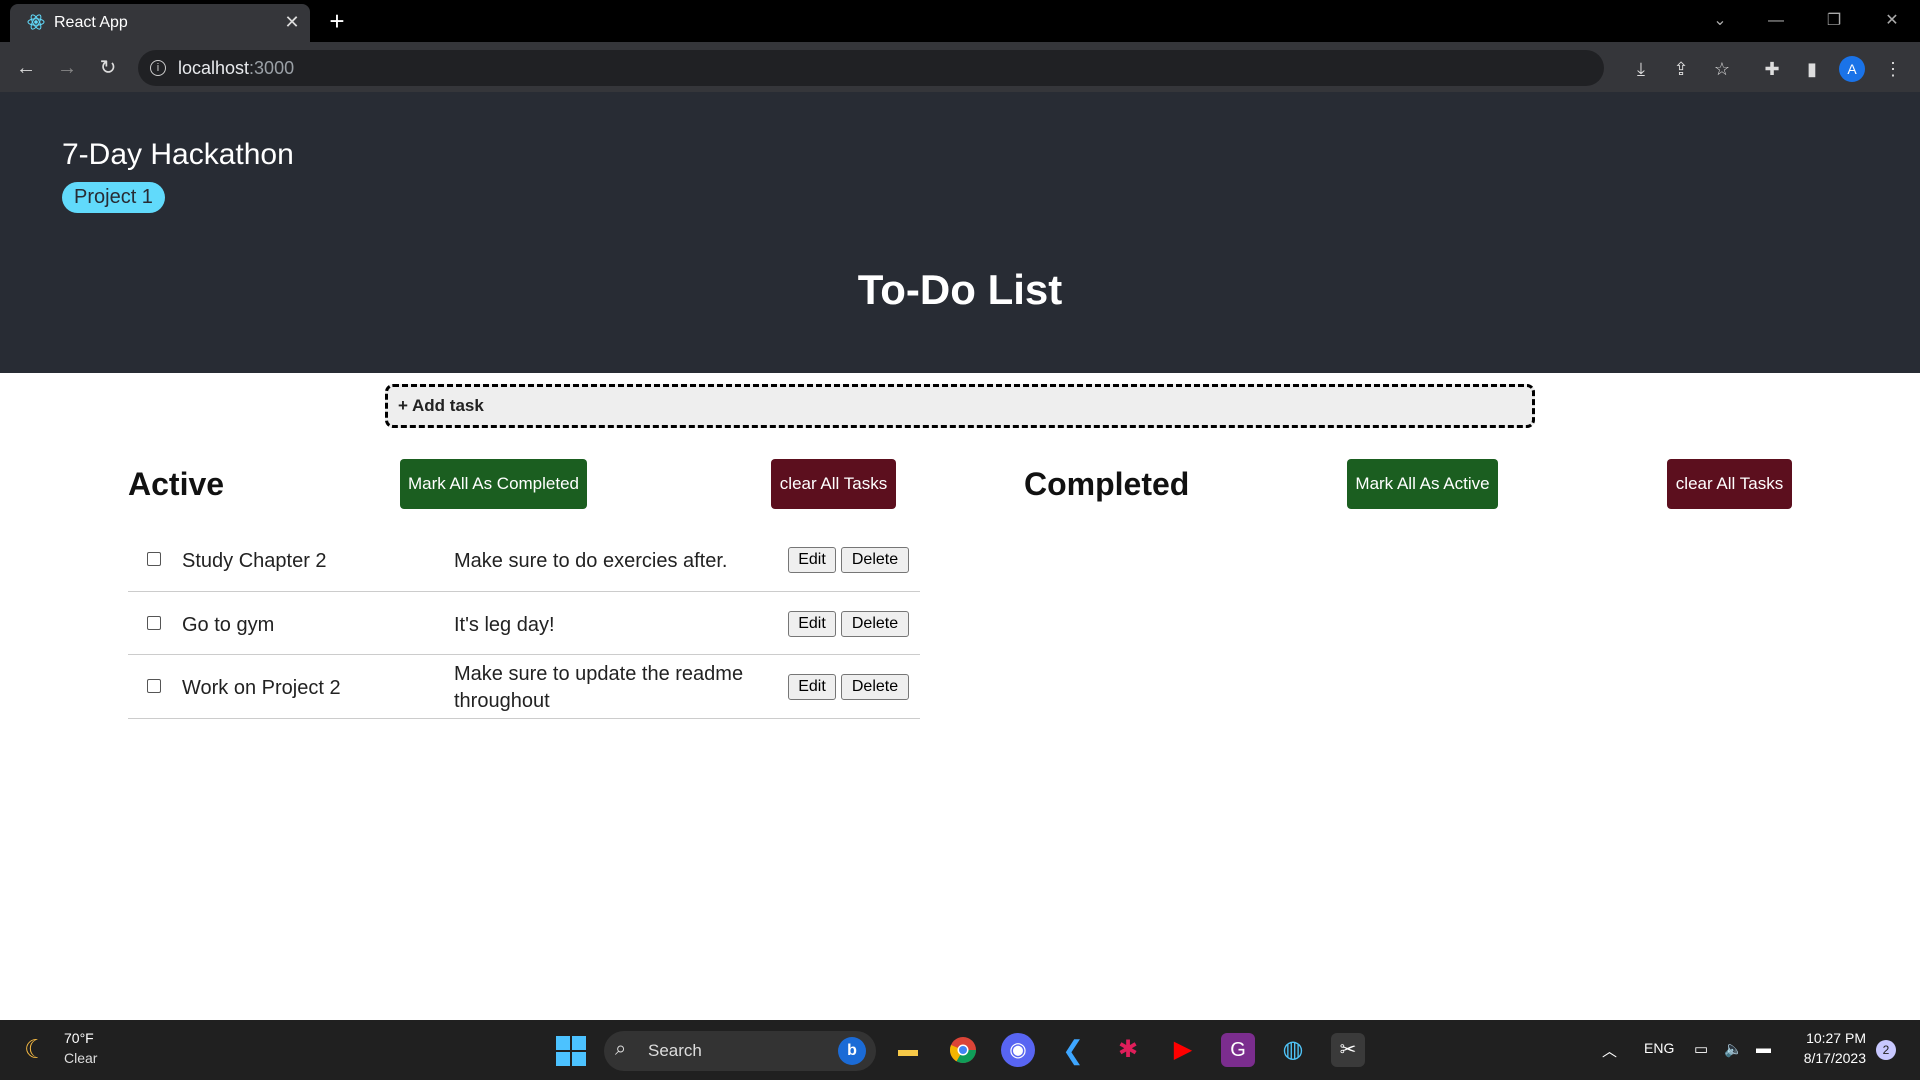 The width and height of the screenshot is (1920, 1080). What do you see at coordinates (178, 154) in the screenshot?
I see `hackathon-title: 7-Day Hackathon` at bounding box center [178, 154].